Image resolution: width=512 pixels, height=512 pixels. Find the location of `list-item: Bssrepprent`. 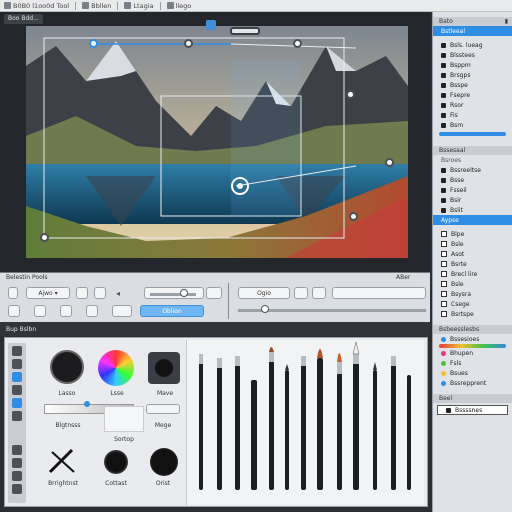

list-item: Bssrepprent is located at coordinates (472, 383).